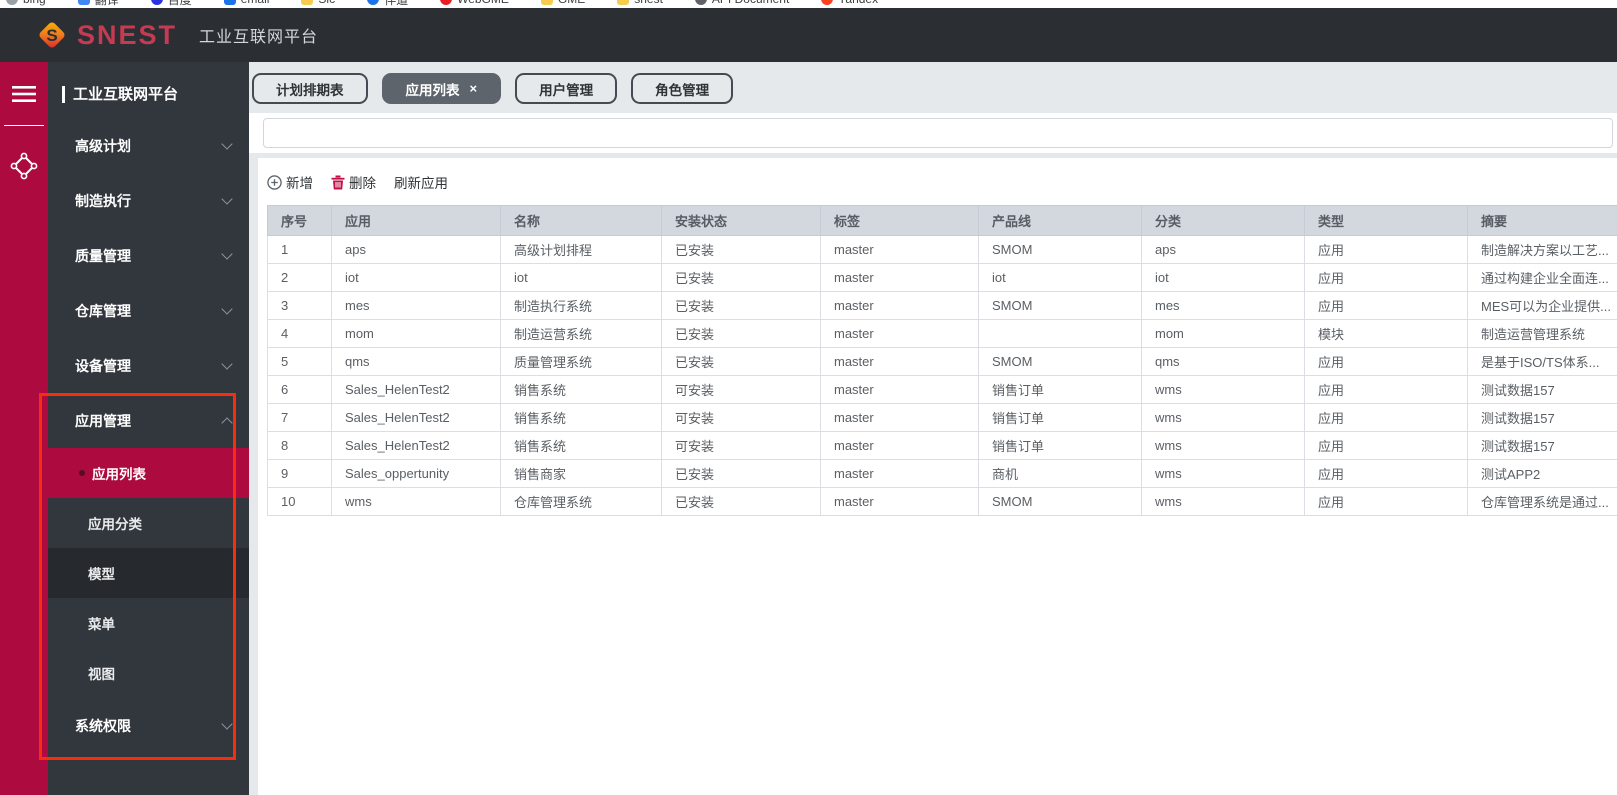  What do you see at coordinates (899, 220) in the screenshot?
I see `column-header: 标签` at bounding box center [899, 220].